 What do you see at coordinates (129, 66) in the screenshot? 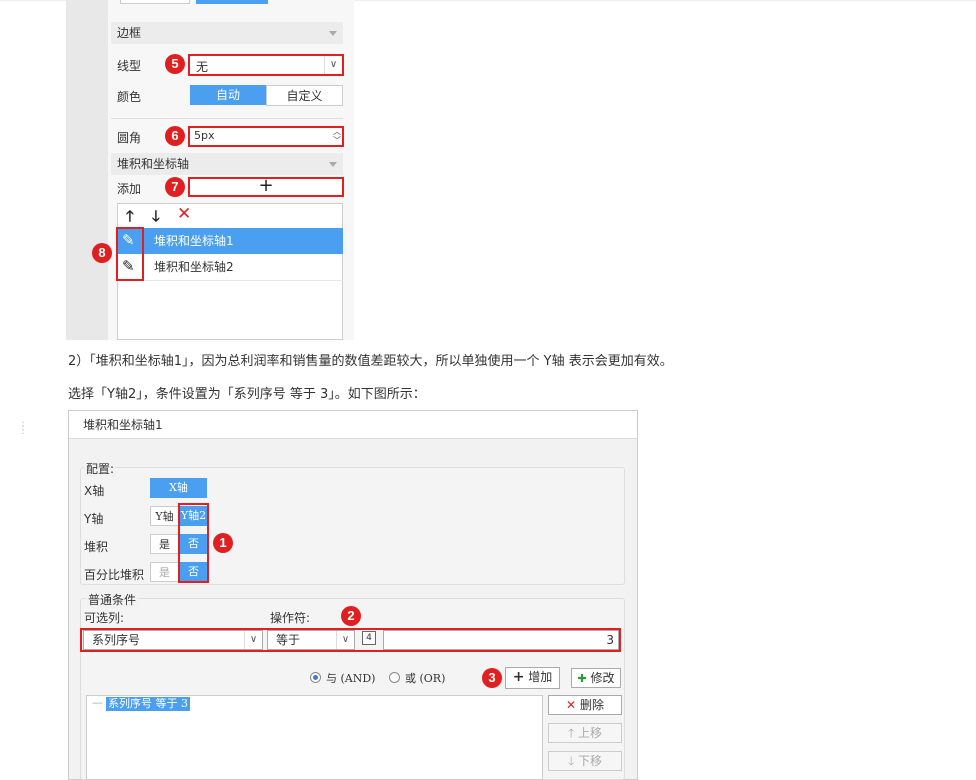
I see `line-type-label: 线型` at bounding box center [129, 66].